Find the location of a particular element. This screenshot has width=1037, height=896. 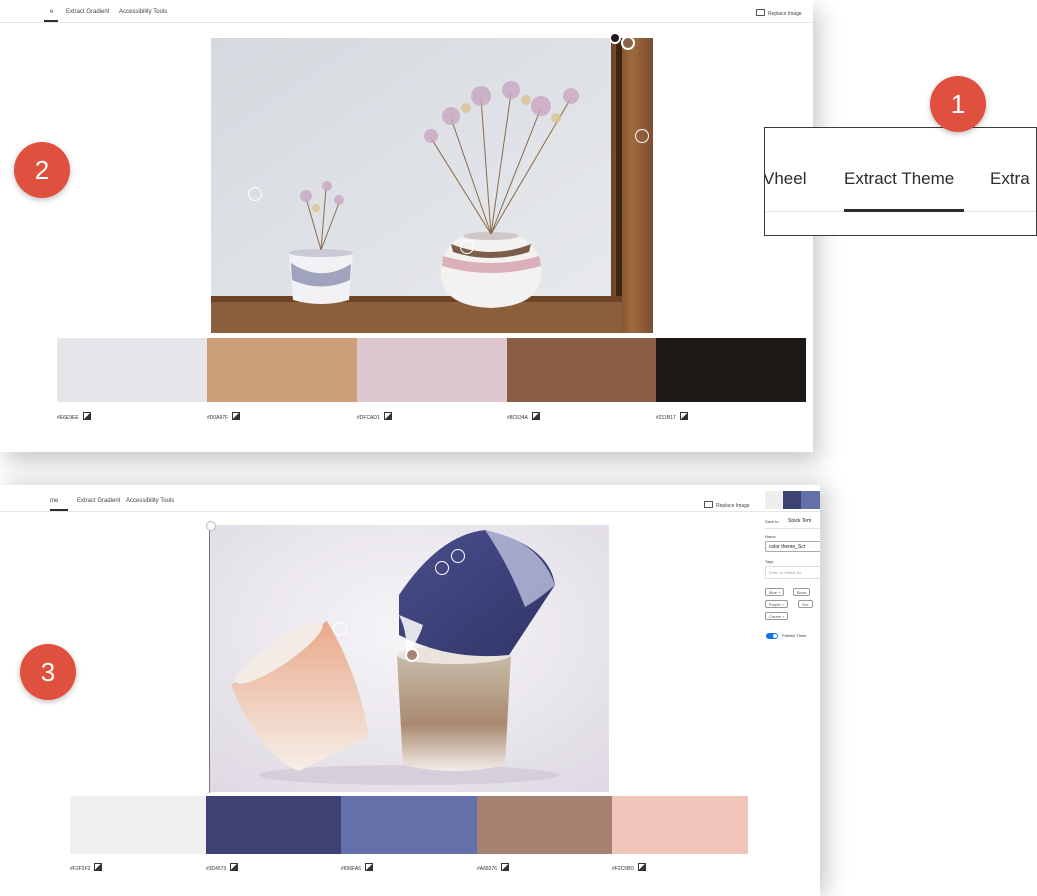

divider is located at coordinates (792, 528).